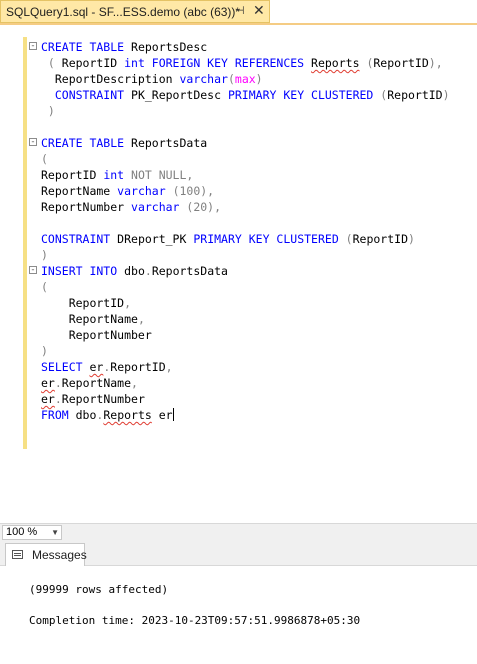 The width and height of the screenshot is (477, 664). Describe the element at coordinates (259, 10) in the screenshot. I see `close-icon: ✕` at that location.